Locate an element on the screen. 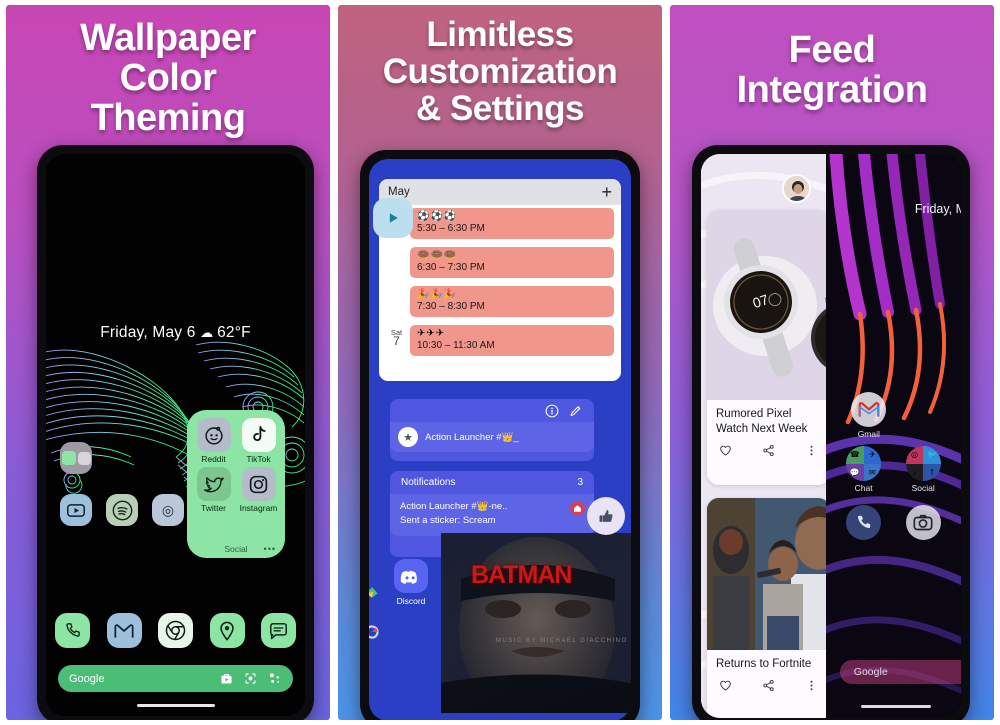 The image size is (1000, 725). discord-app: Discord is located at coordinates (411, 582).